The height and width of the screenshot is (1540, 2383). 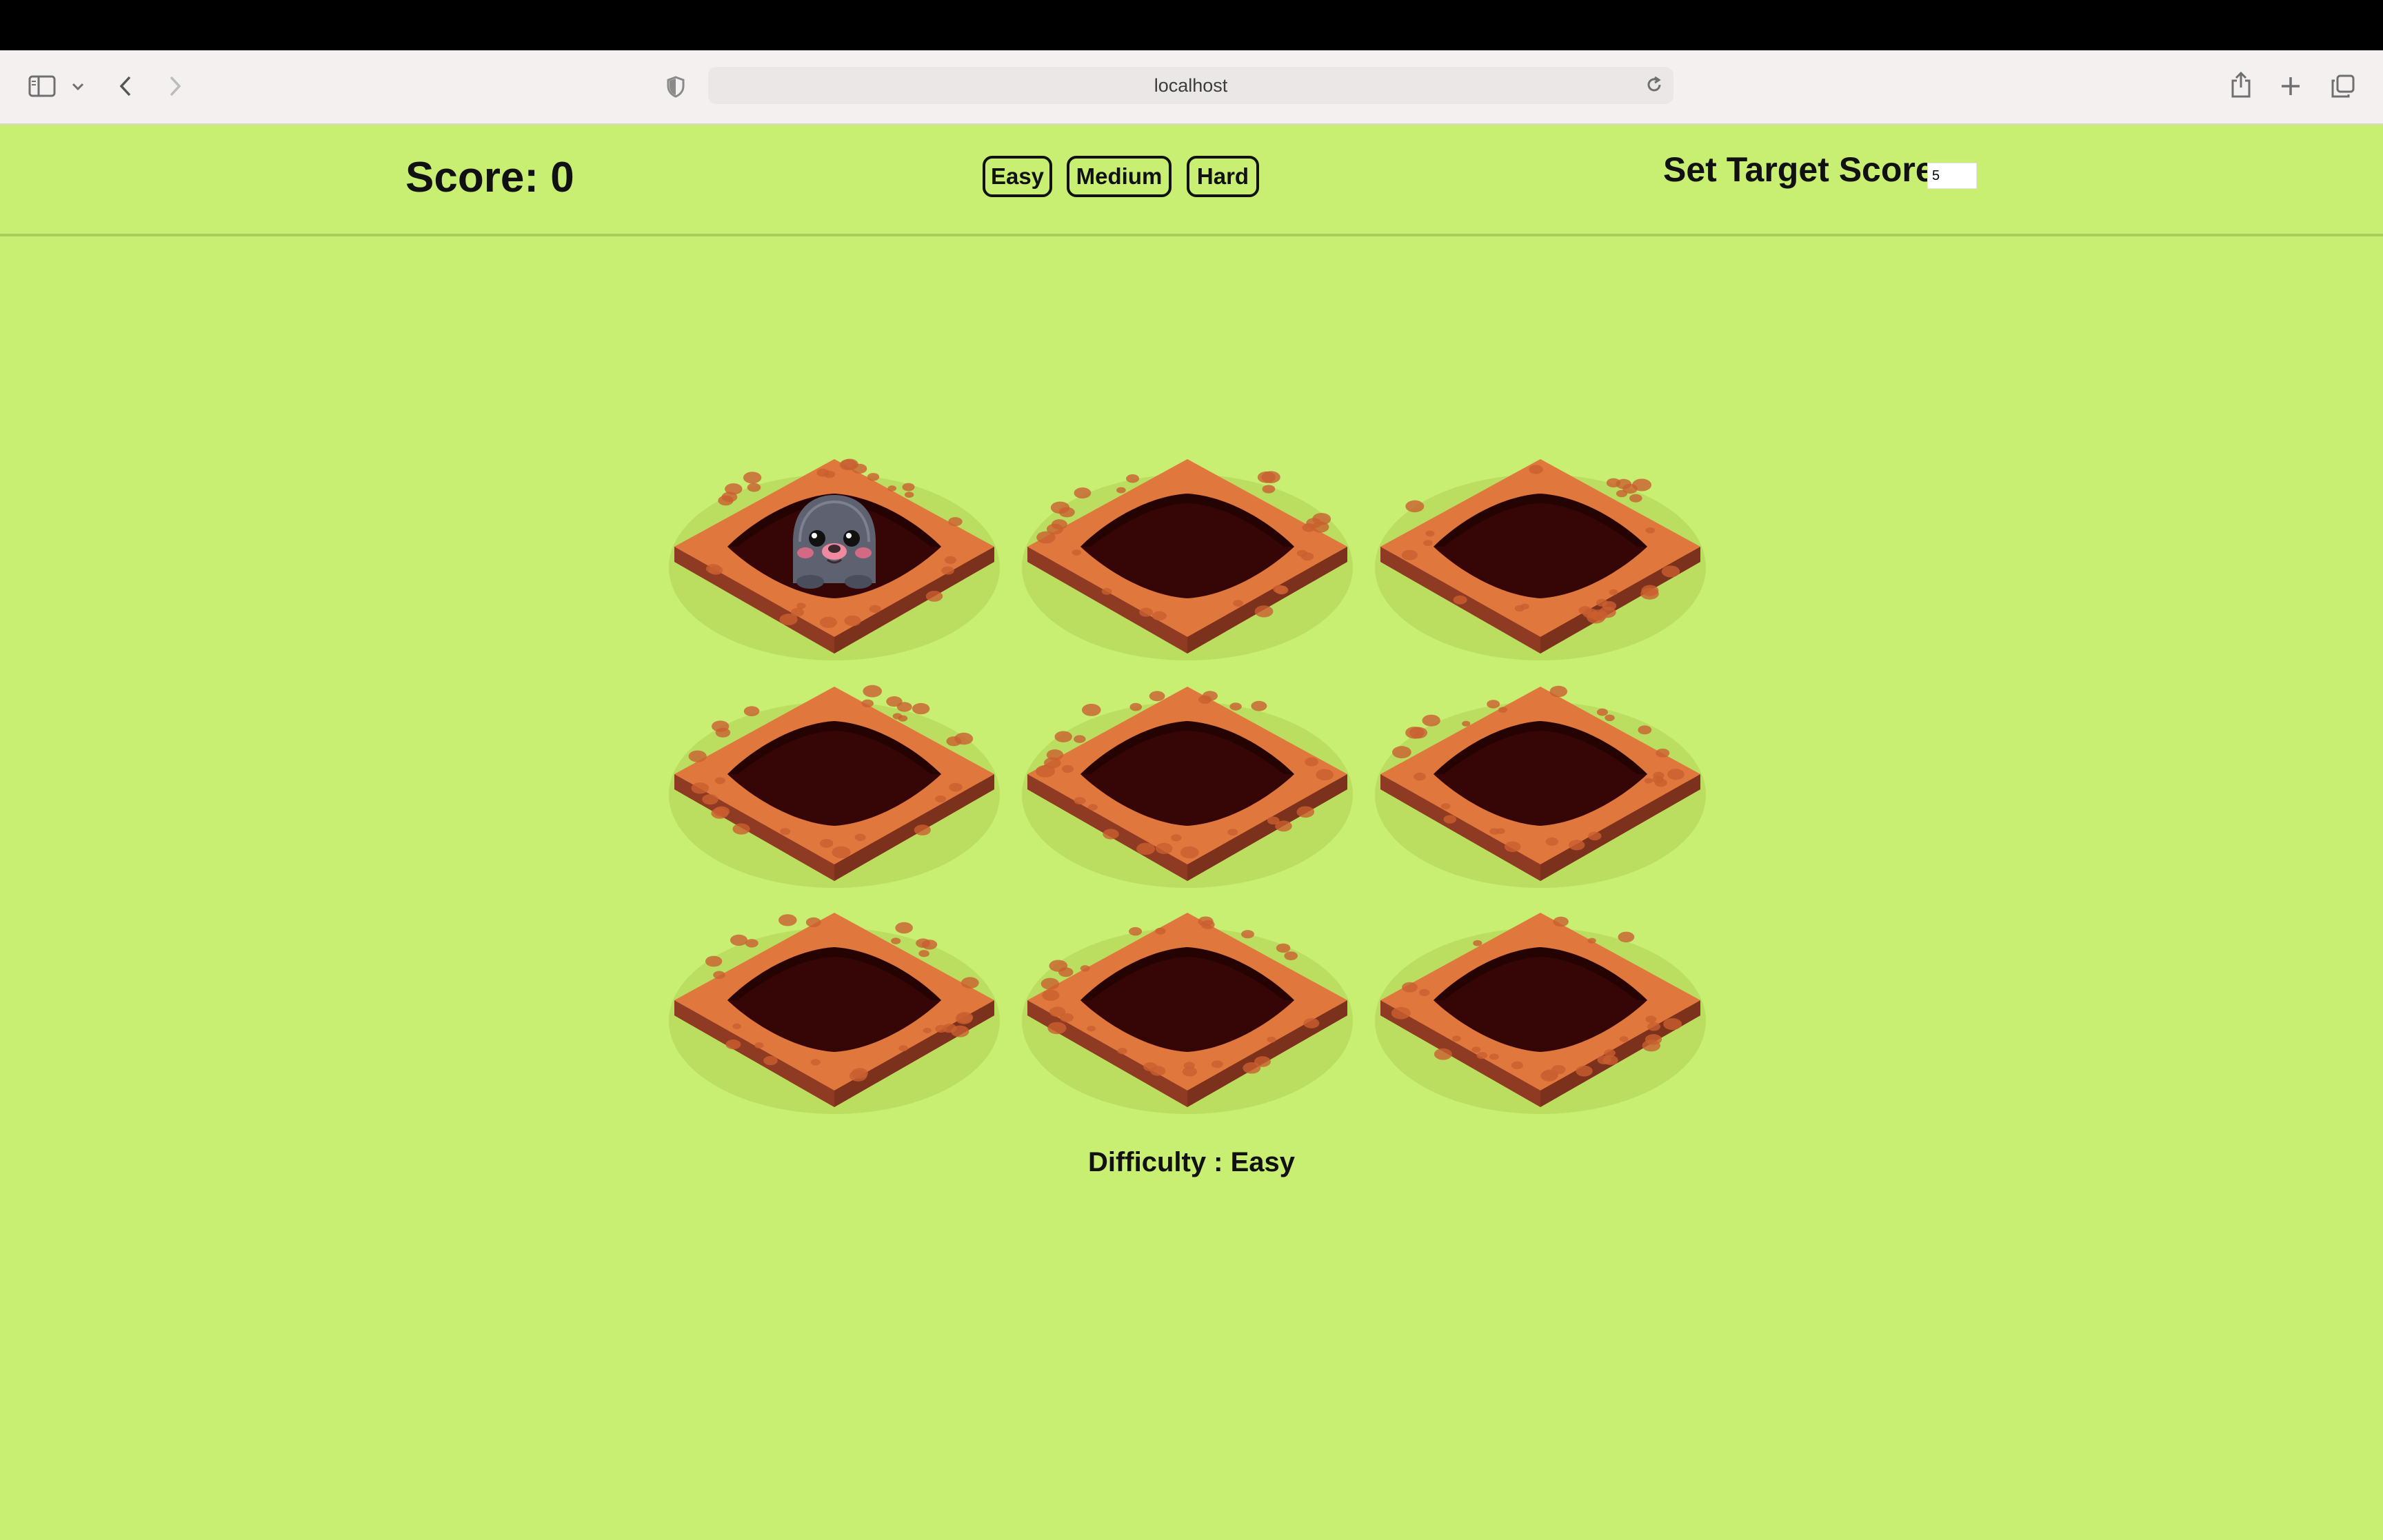 What do you see at coordinates (1805, 170) in the screenshot?
I see `target-score-label: Set Target Score:` at bounding box center [1805, 170].